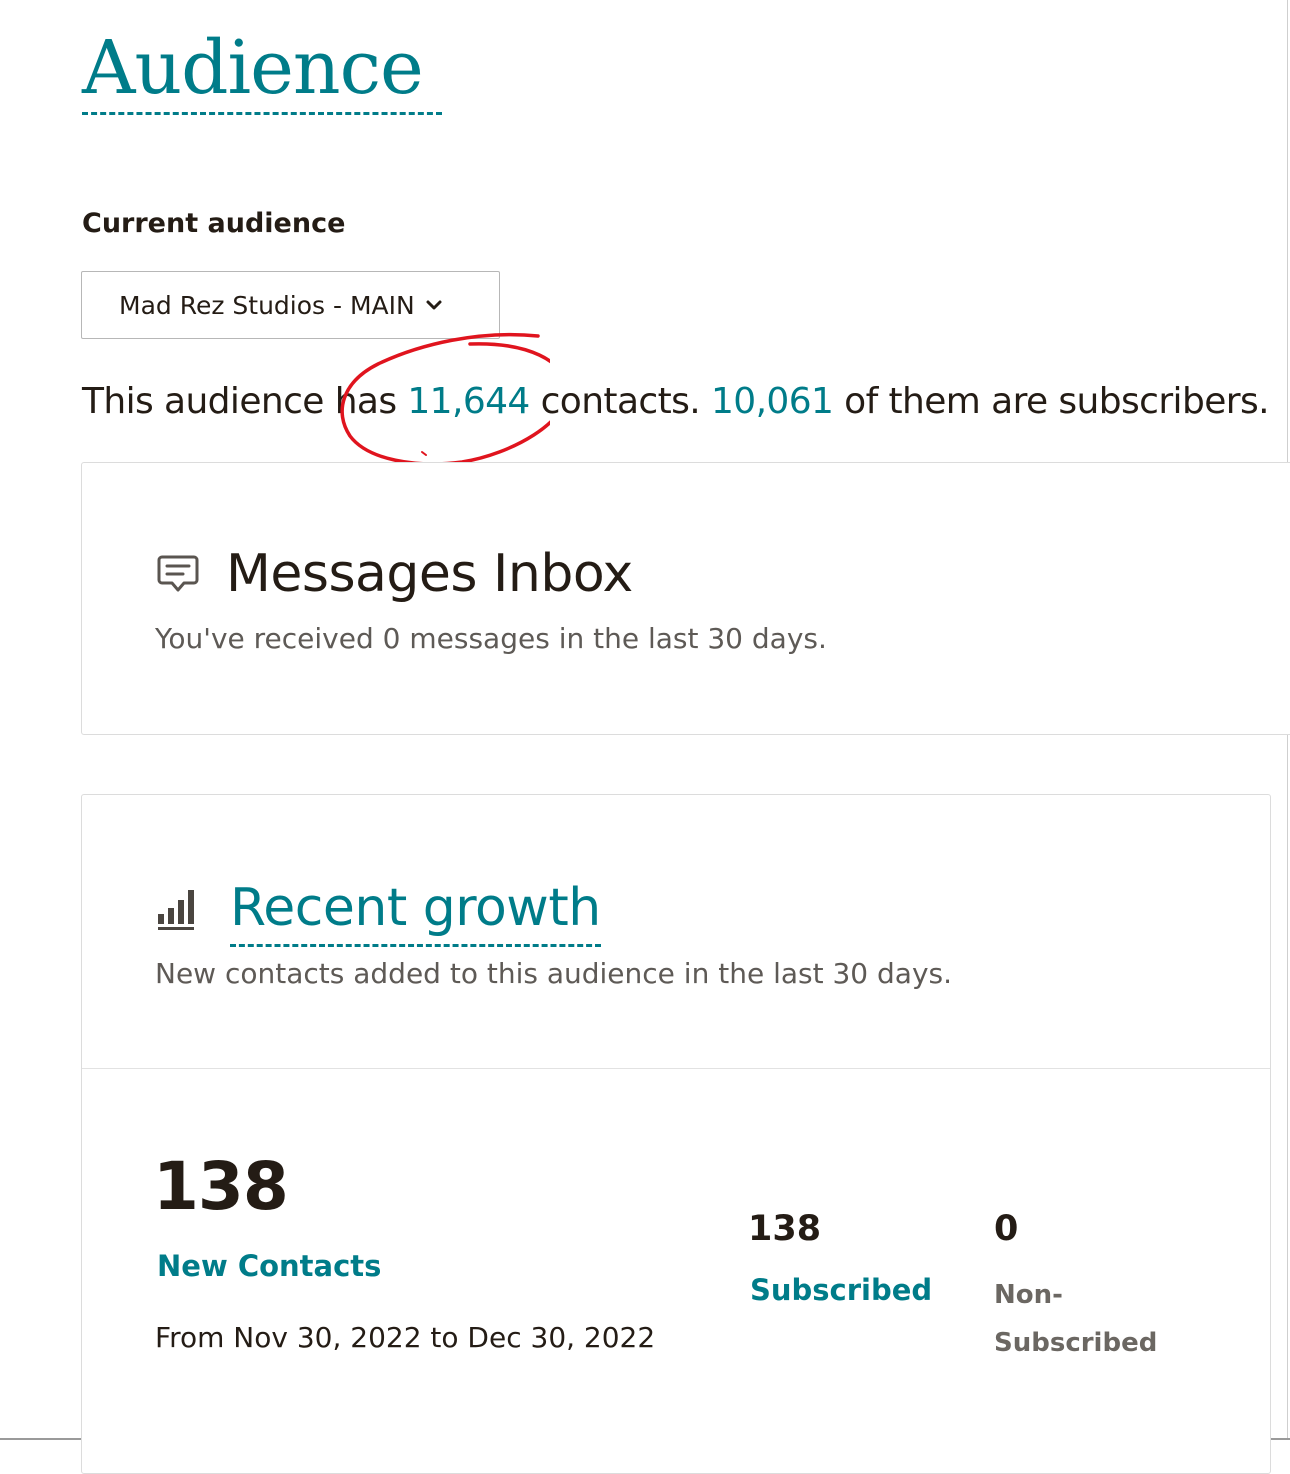 Image resolution: width=1290 pixels, height=1474 pixels. I want to click on messages-inbox-title: Messages Inbox, so click(429, 574).